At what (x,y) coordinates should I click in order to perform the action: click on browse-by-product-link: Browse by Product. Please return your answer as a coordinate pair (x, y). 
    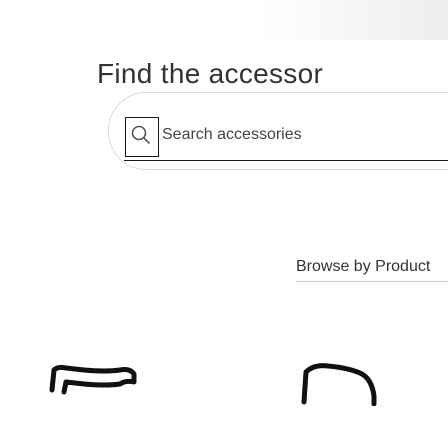
    Looking at the image, I should click on (363, 267).